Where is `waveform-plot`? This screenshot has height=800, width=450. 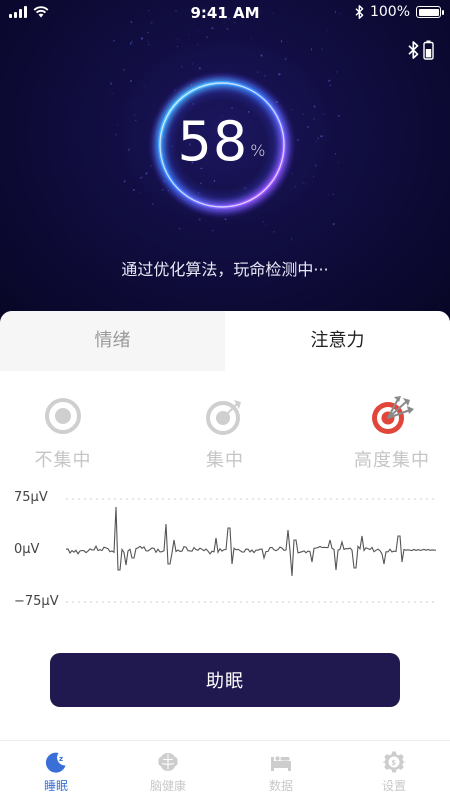 waveform-plot is located at coordinates (251, 550).